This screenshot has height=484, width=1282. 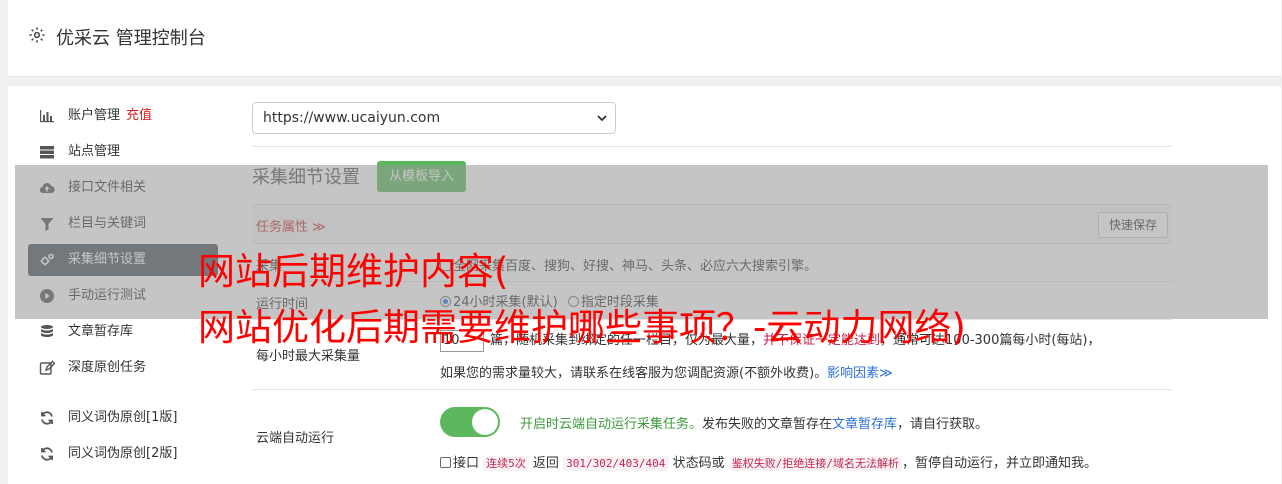 What do you see at coordinates (47, 224) in the screenshot?
I see `filter-icon` at bounding box center [47, 224].